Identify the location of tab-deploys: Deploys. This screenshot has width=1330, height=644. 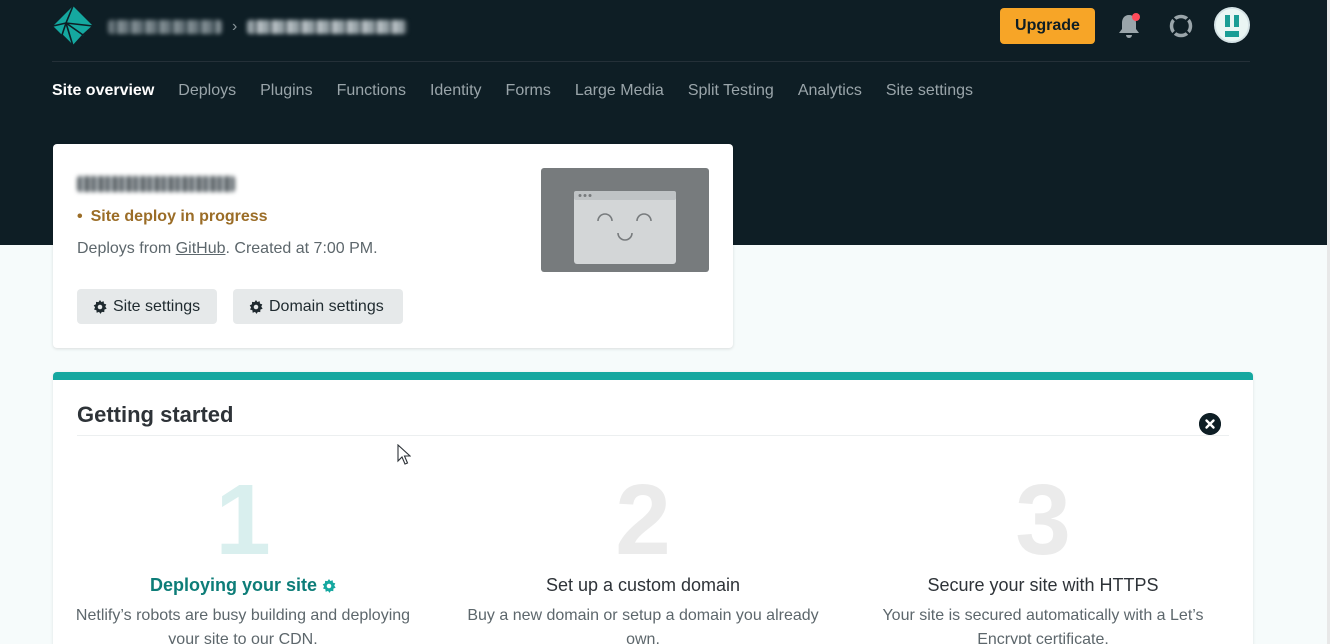
(207, 93).